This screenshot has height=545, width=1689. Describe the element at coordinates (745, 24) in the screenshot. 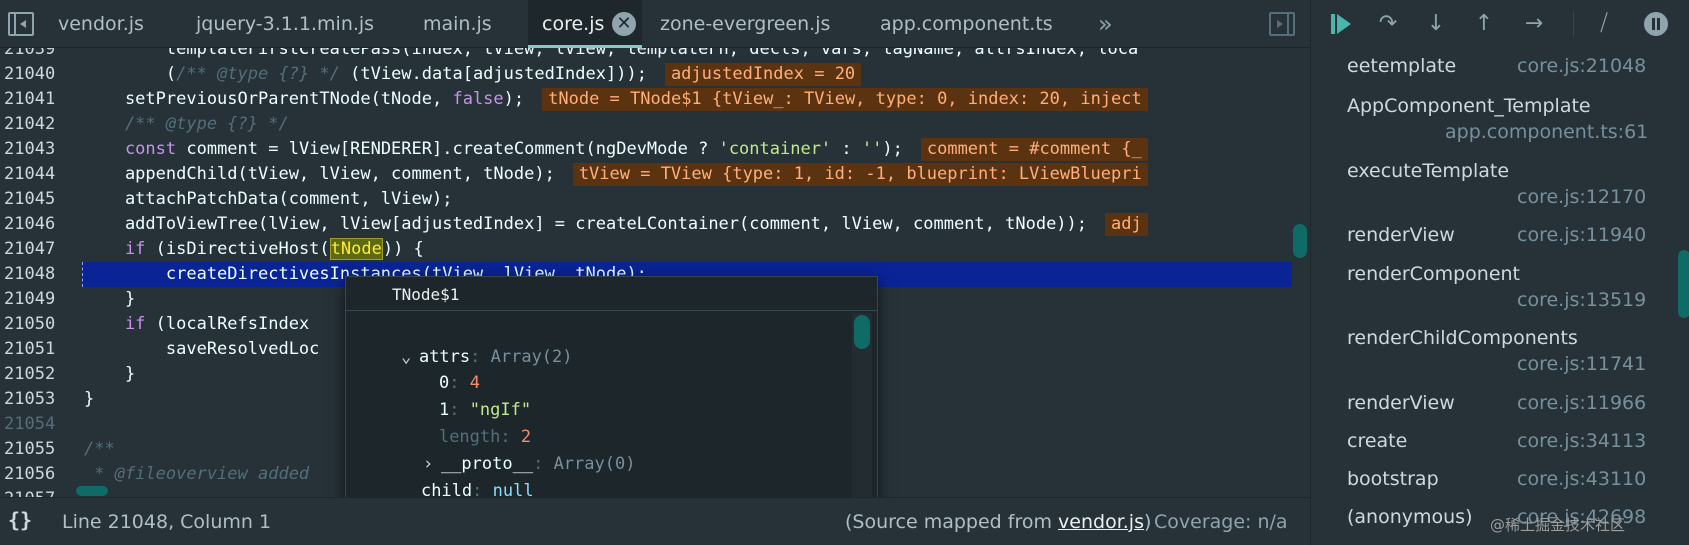

I see `tab-zone-evergreen-js: zone-evergreen.js` at that location.